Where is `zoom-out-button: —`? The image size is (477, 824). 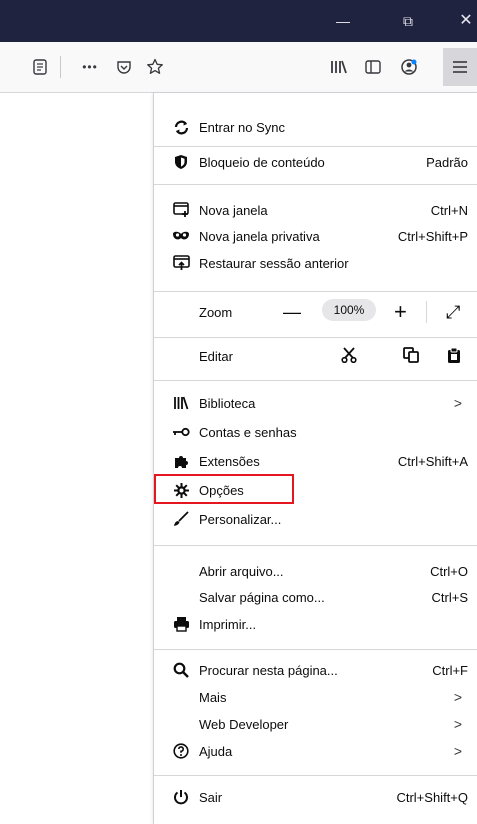
zoom-out-button: — is located at coordinates (292, 312).